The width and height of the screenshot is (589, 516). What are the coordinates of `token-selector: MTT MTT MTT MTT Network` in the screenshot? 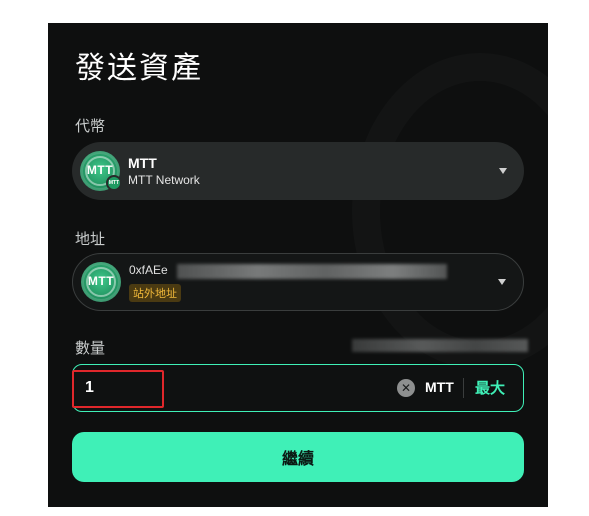 It's located at (298, 171).